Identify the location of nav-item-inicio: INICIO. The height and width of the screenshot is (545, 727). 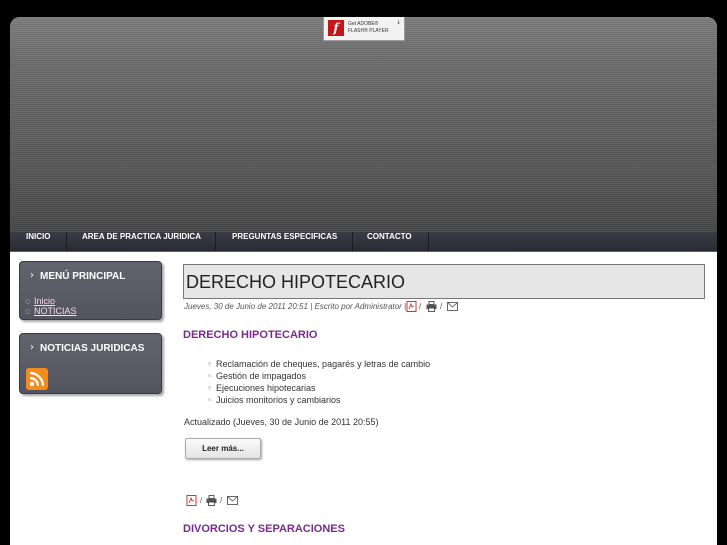
(38, 241).